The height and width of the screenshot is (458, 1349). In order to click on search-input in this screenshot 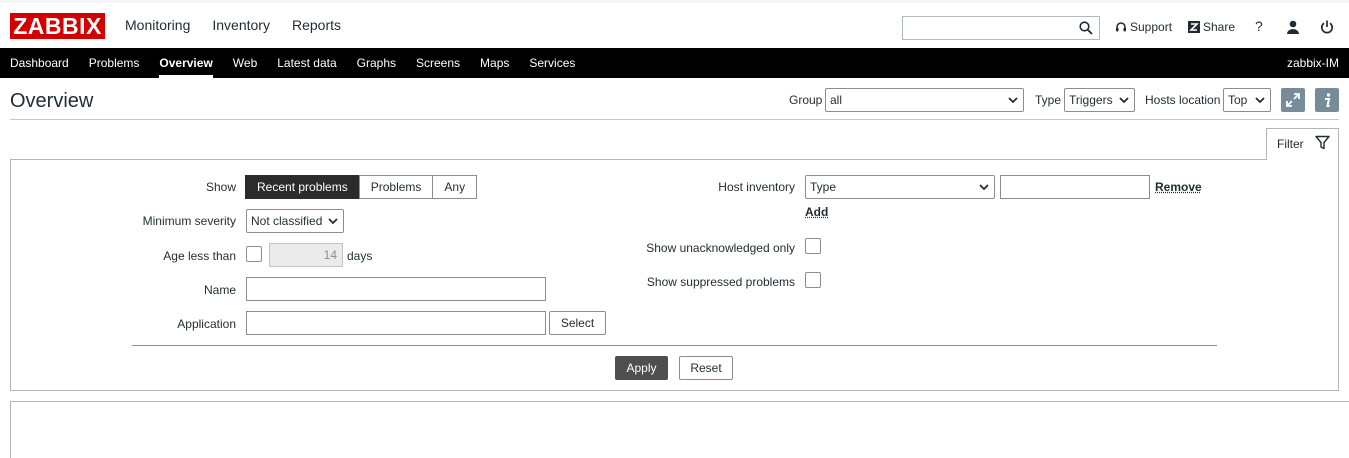, I will do `click(1001, 28)`.